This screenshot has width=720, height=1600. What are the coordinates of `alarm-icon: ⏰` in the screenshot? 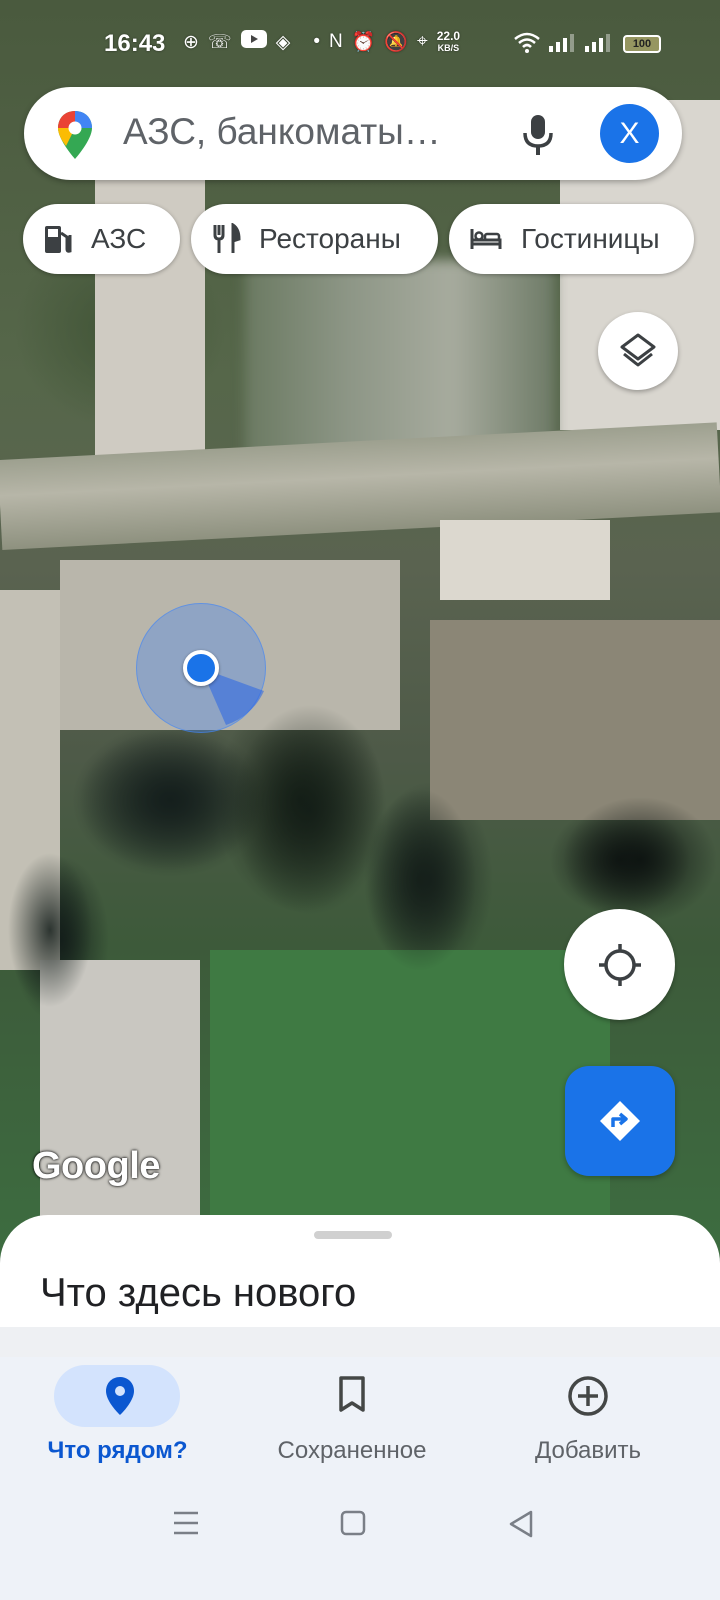 It's located at (363, 42).